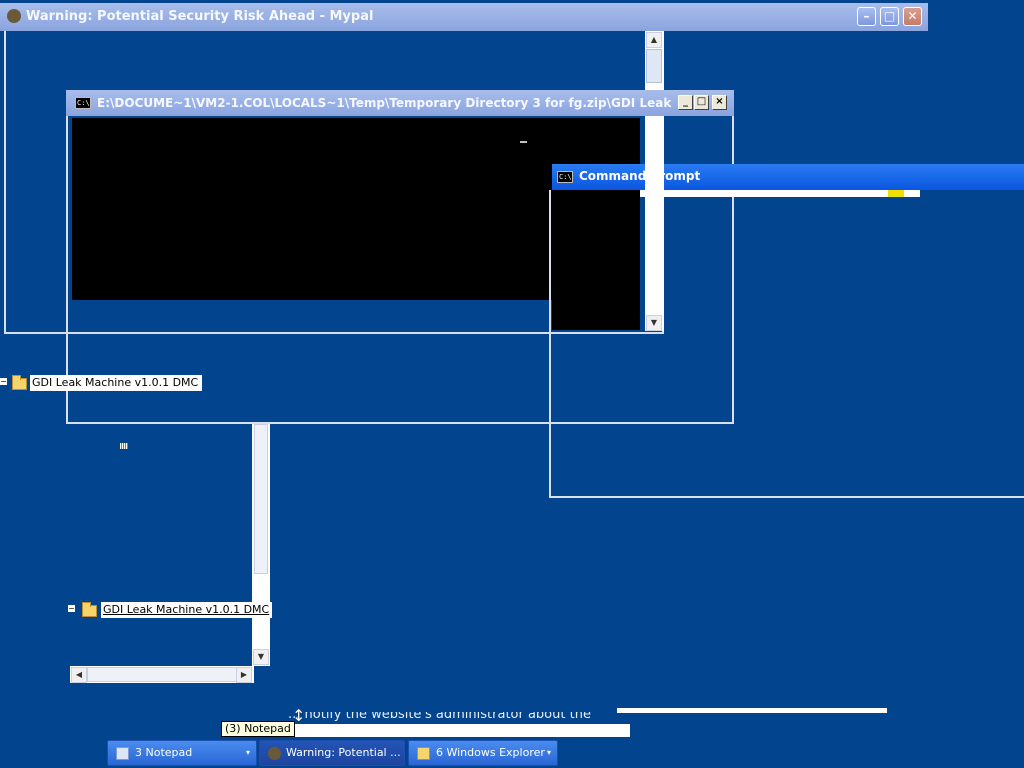 Image resolution: width=1024 pixels, height=768 pixels. Describe the element at coordinates (164, 752) in the screenshot. I see `taskbar-button-label: 3 Notepad` at that location.